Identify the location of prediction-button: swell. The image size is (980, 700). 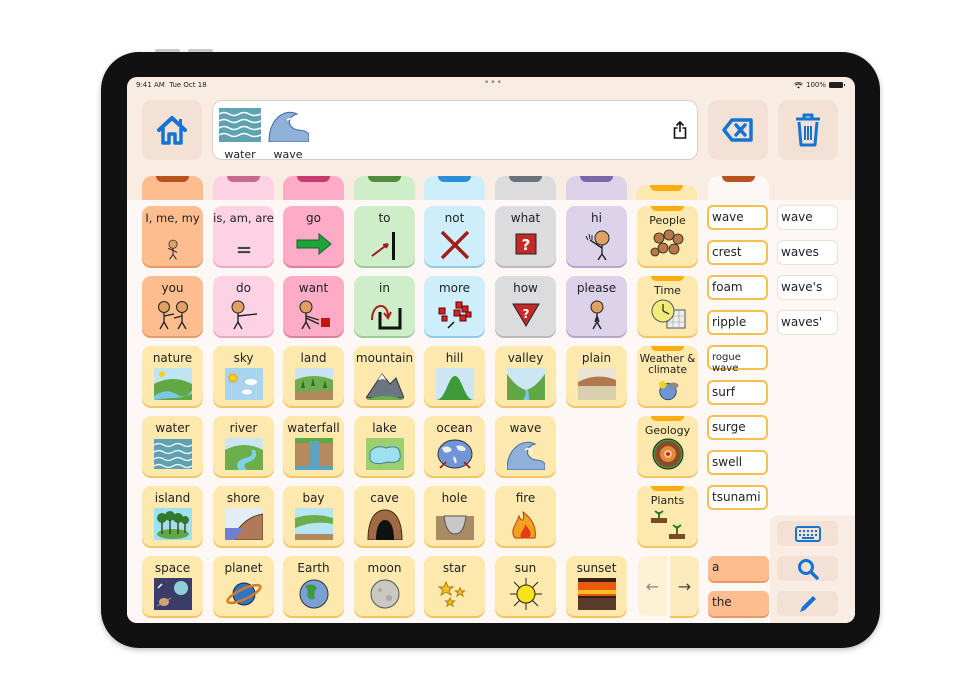
(737, 462).